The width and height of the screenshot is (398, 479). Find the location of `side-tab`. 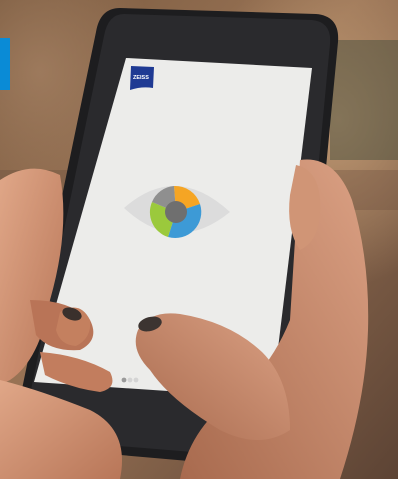

side-tab is located at coordinates (5, 64).